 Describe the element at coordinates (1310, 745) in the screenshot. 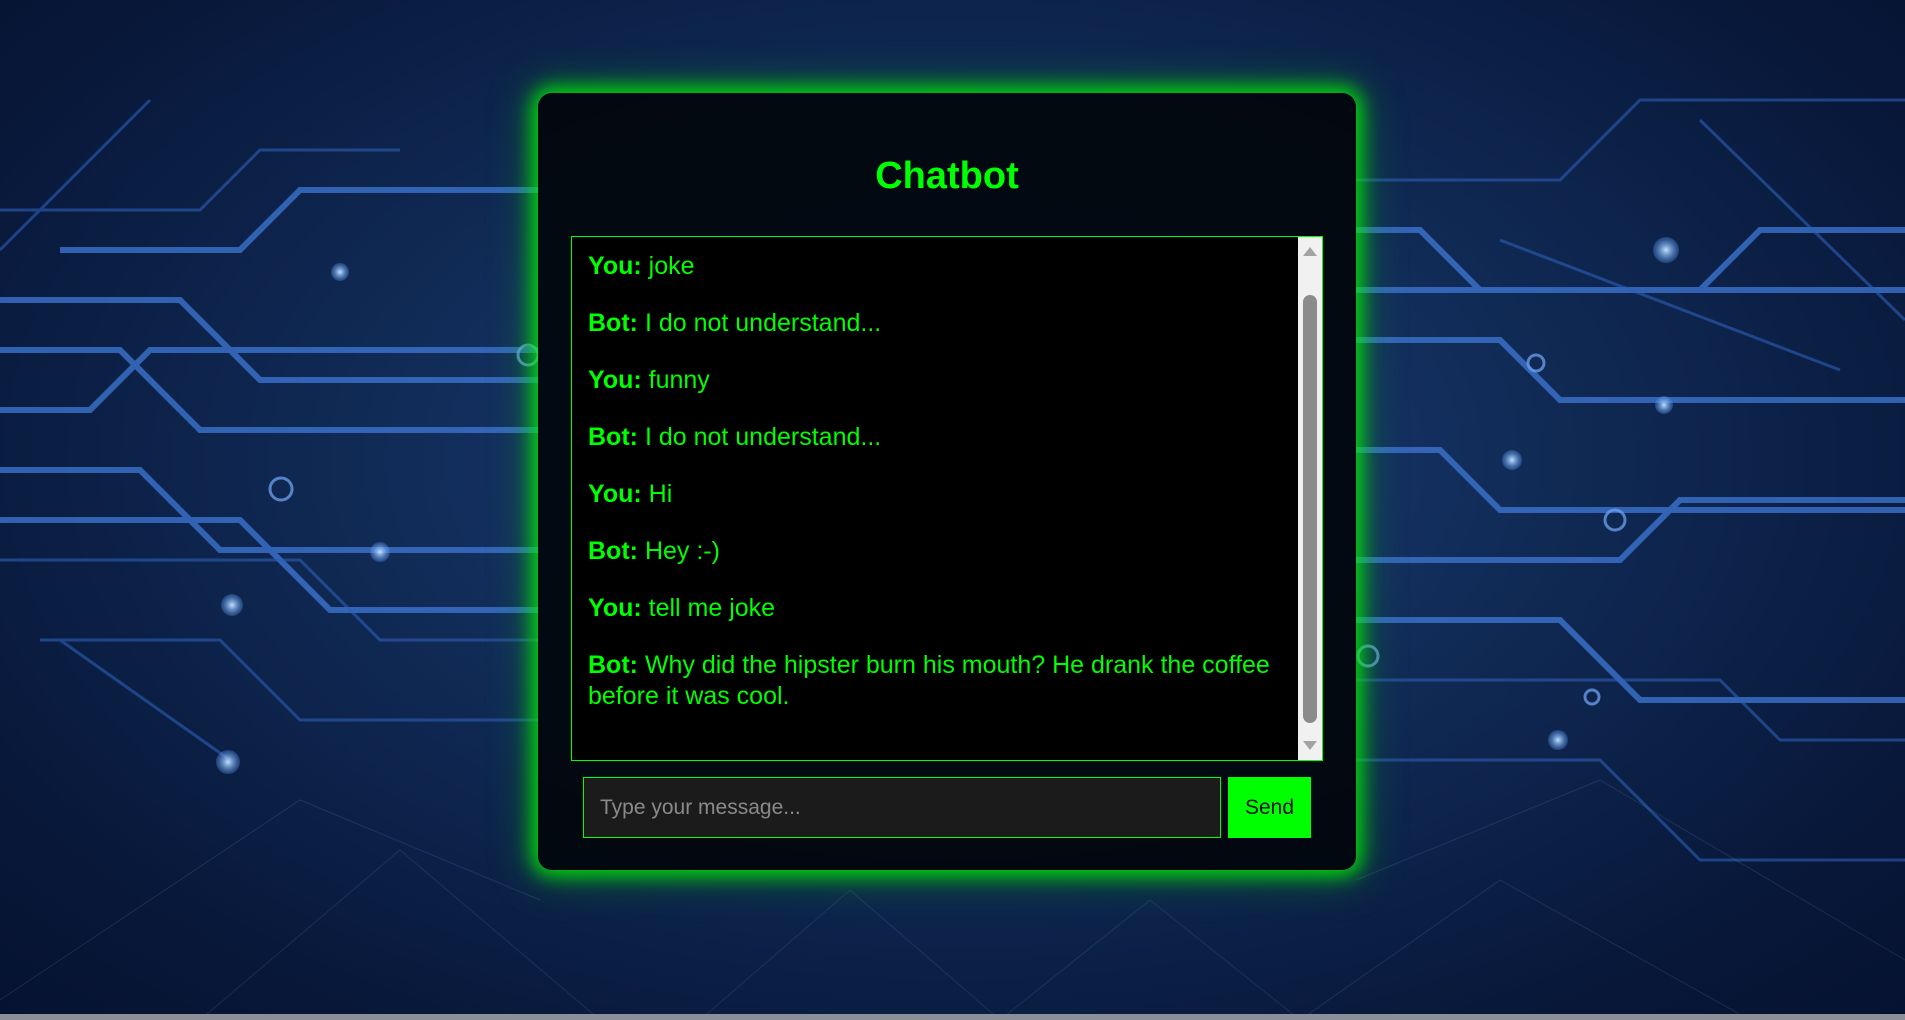

I see `scroll-down-arrow-icon` at that location.